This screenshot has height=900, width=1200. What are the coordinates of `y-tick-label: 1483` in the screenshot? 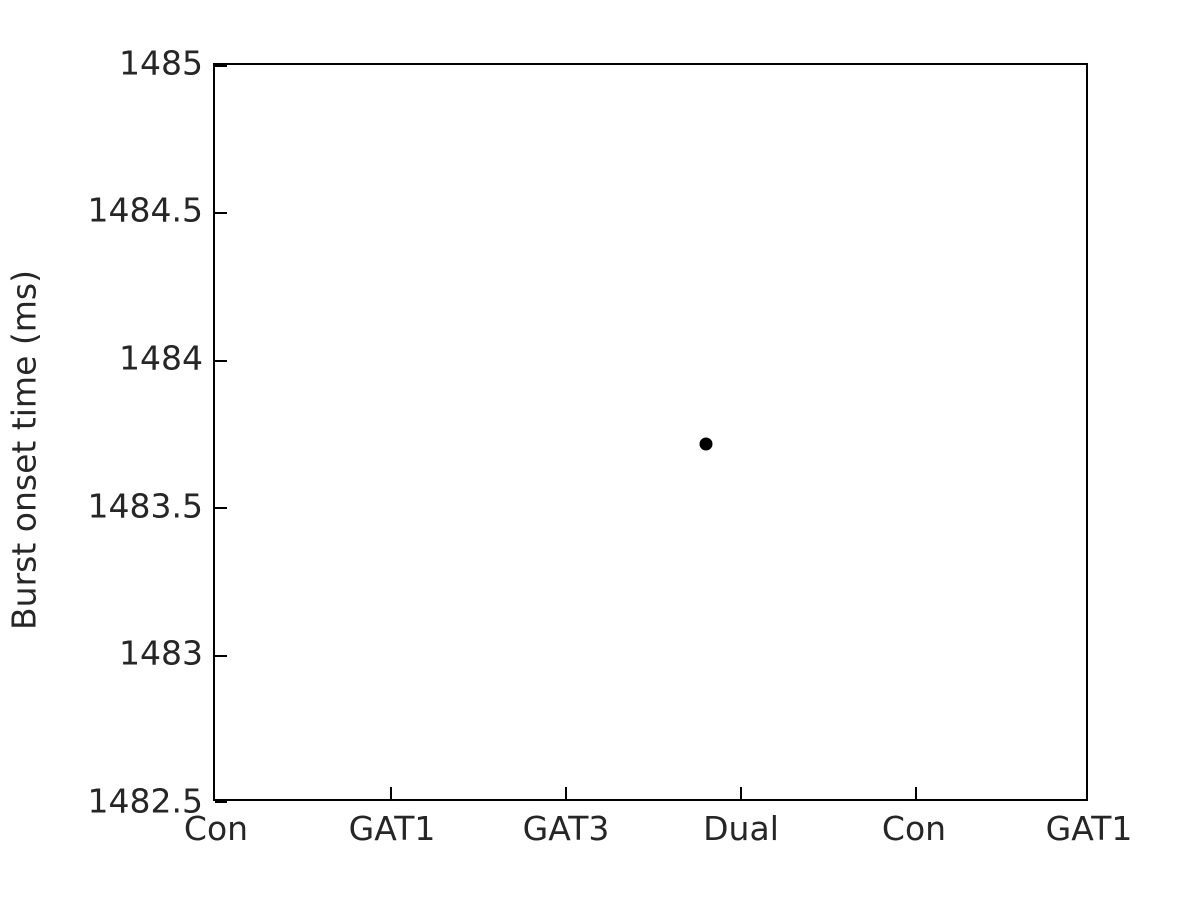 It's located at (161, 653).